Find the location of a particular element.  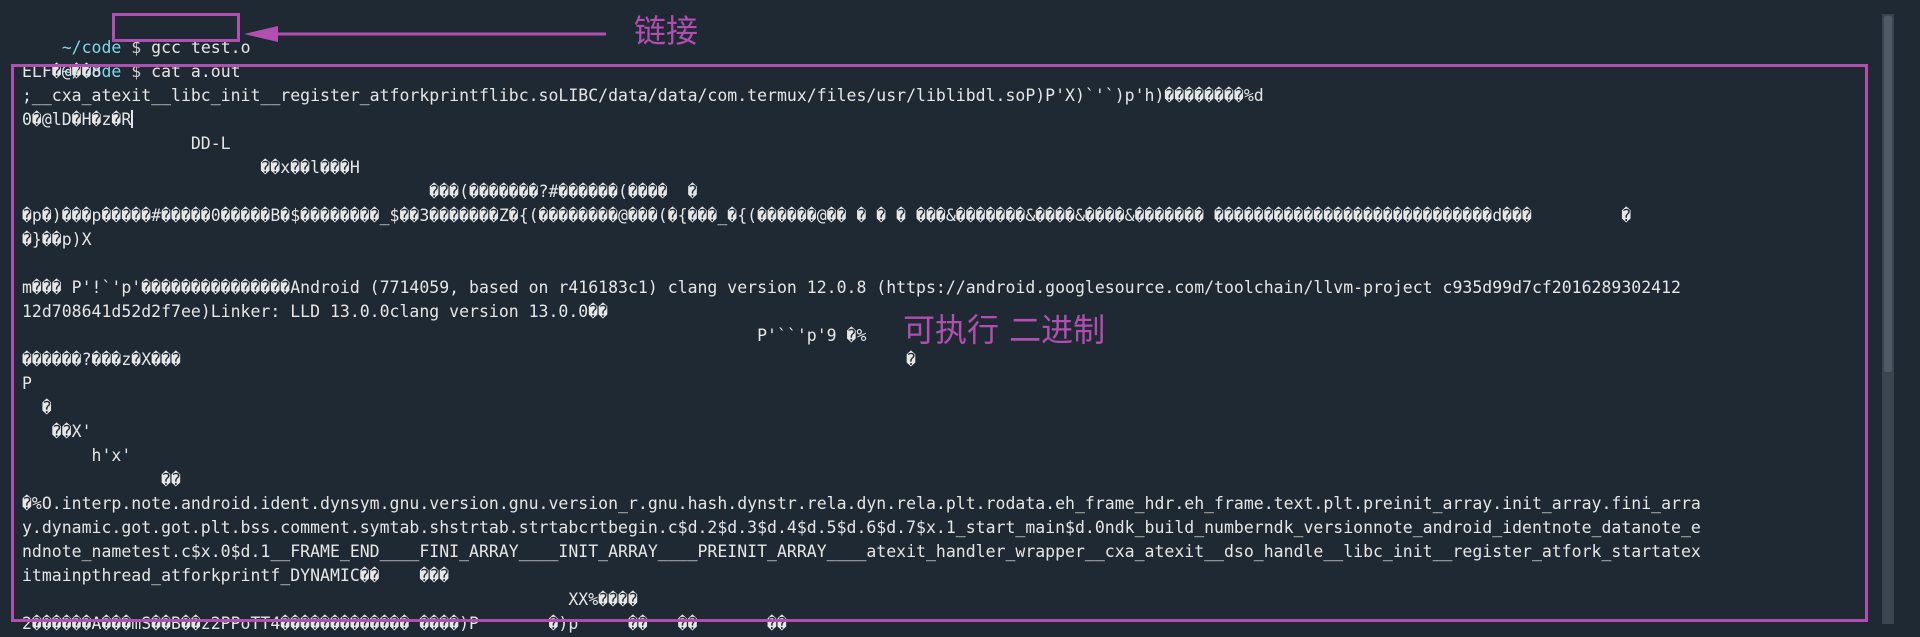

annotation-link: 链接 is located at coordinates (666, 31).